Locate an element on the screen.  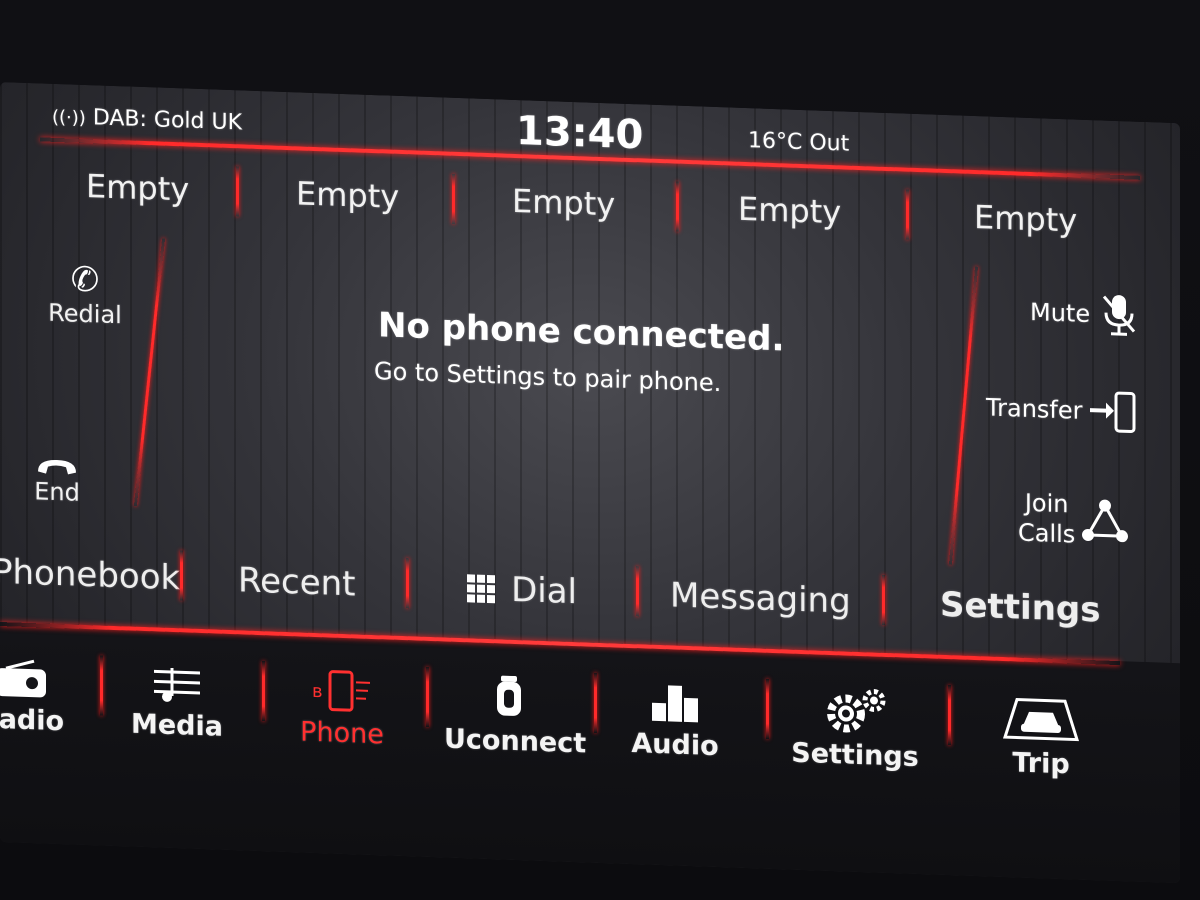
equalizer-icon is located at coordinates (675, 703).